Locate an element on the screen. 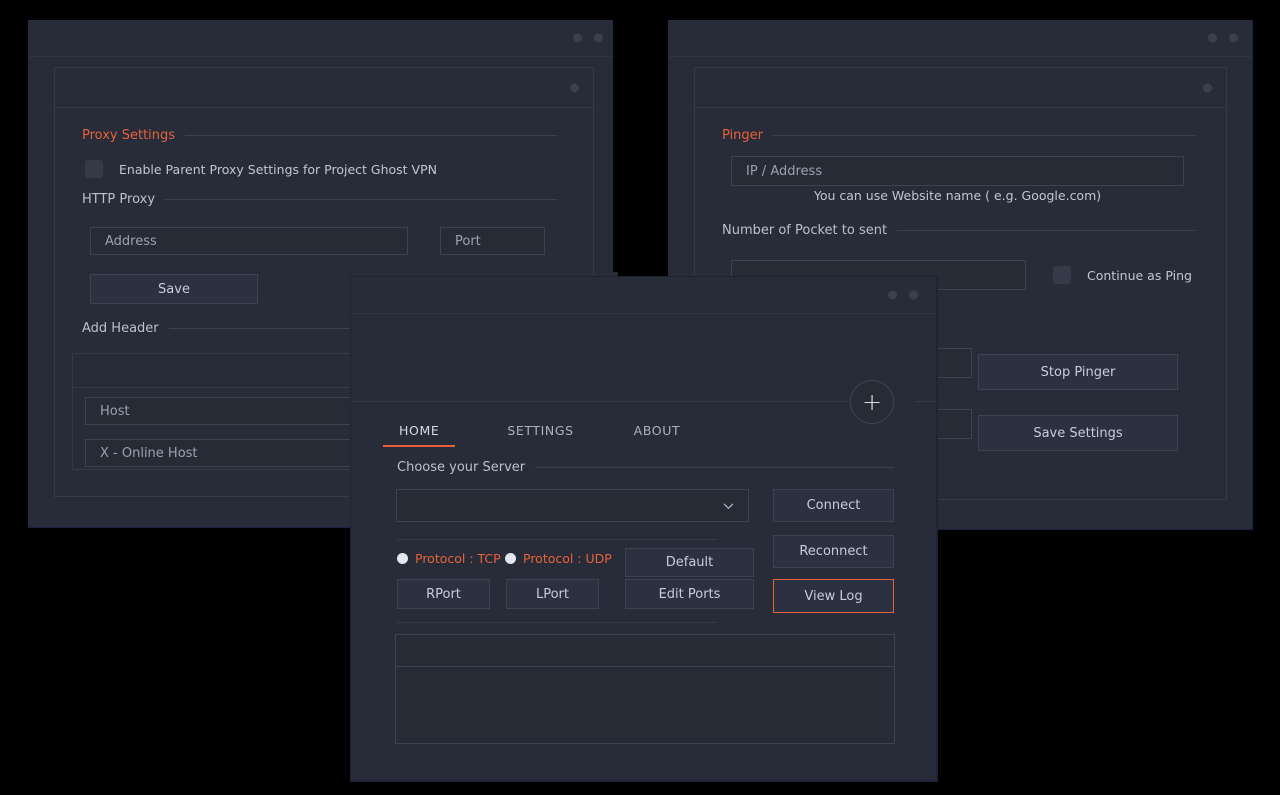  protocol-udp-option: Protocol : UDP is located at coordinates (558, 558).